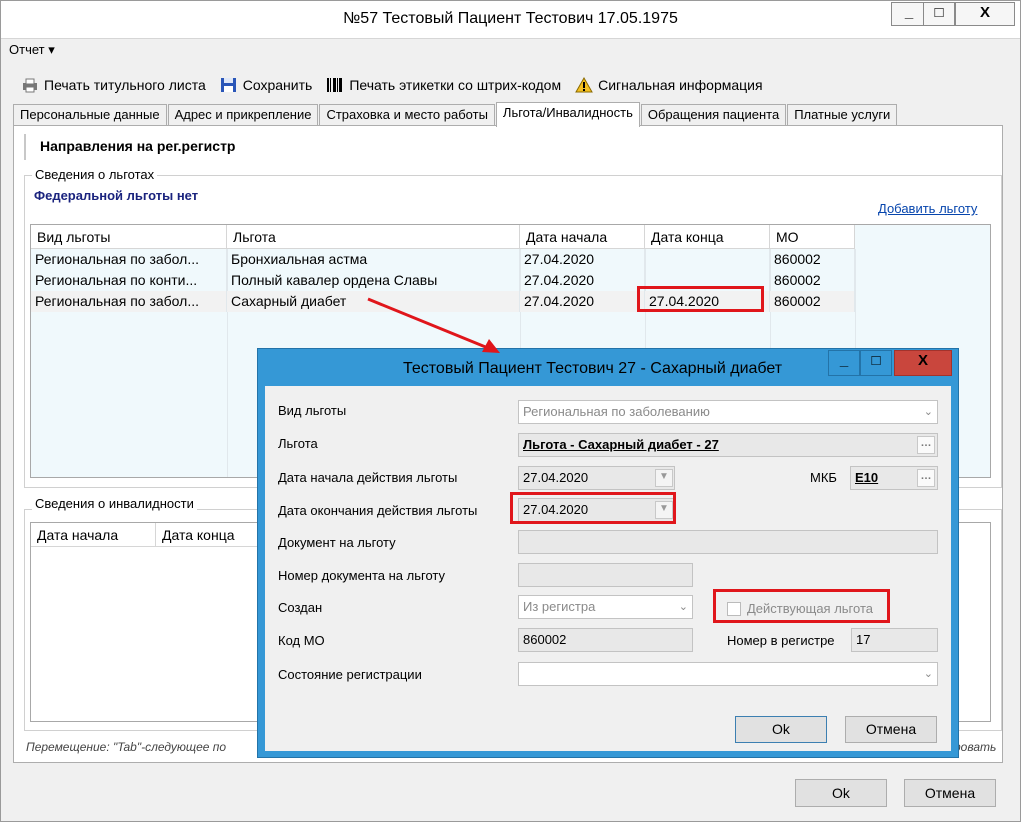 Image resolution: width=1021 pixels, height=822 pixels. What do you see at coordinates (433, 325) in the screenshot?
I see `annotation-arrow` at bounding box center [433, 325].